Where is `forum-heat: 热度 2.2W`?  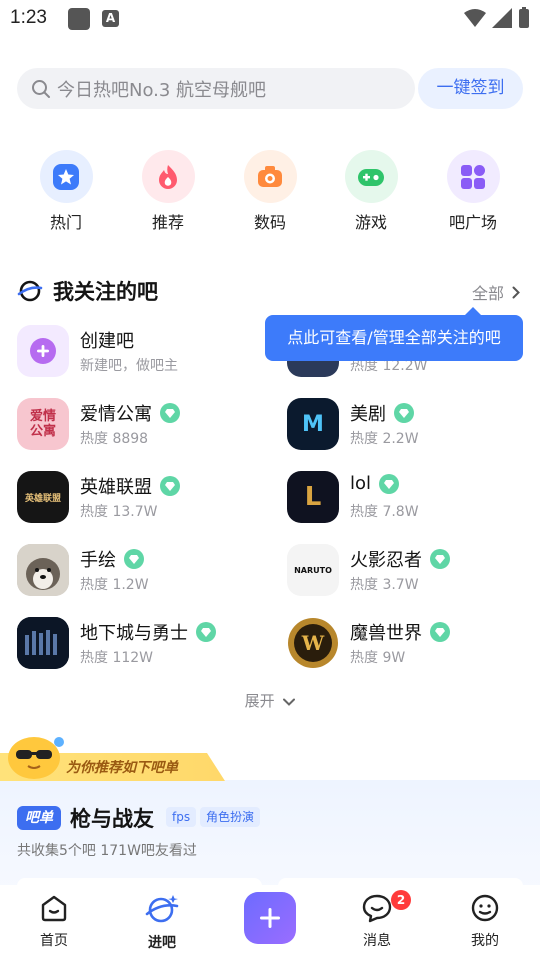 forum-heat: 热度 2.2W is located at coordinates (384, 439).